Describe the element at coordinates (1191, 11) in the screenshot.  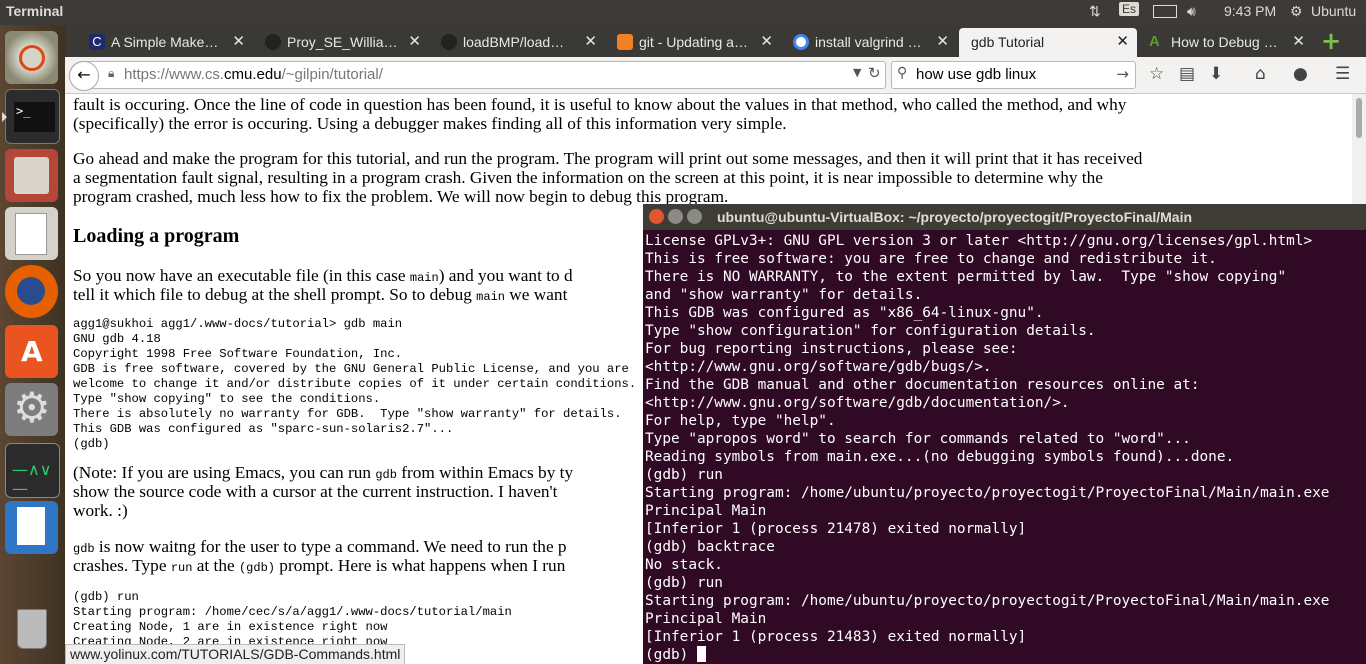
I see `volume-icon: 🔊︎` at that location.